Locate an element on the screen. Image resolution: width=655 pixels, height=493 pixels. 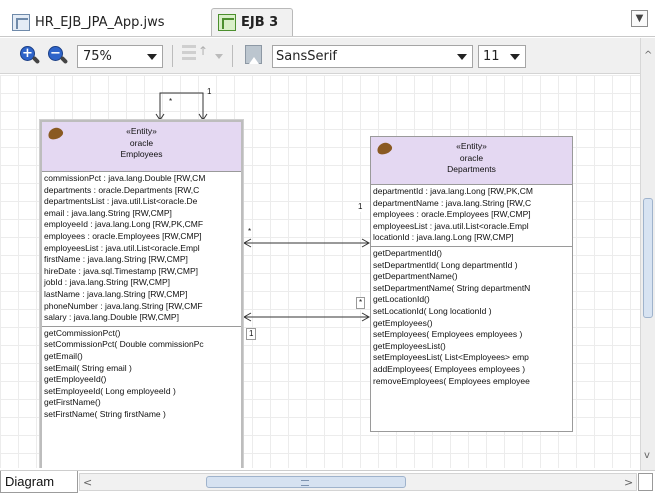
editor-bottom-bar: Diagram < > is located at coordinates (327, 481).